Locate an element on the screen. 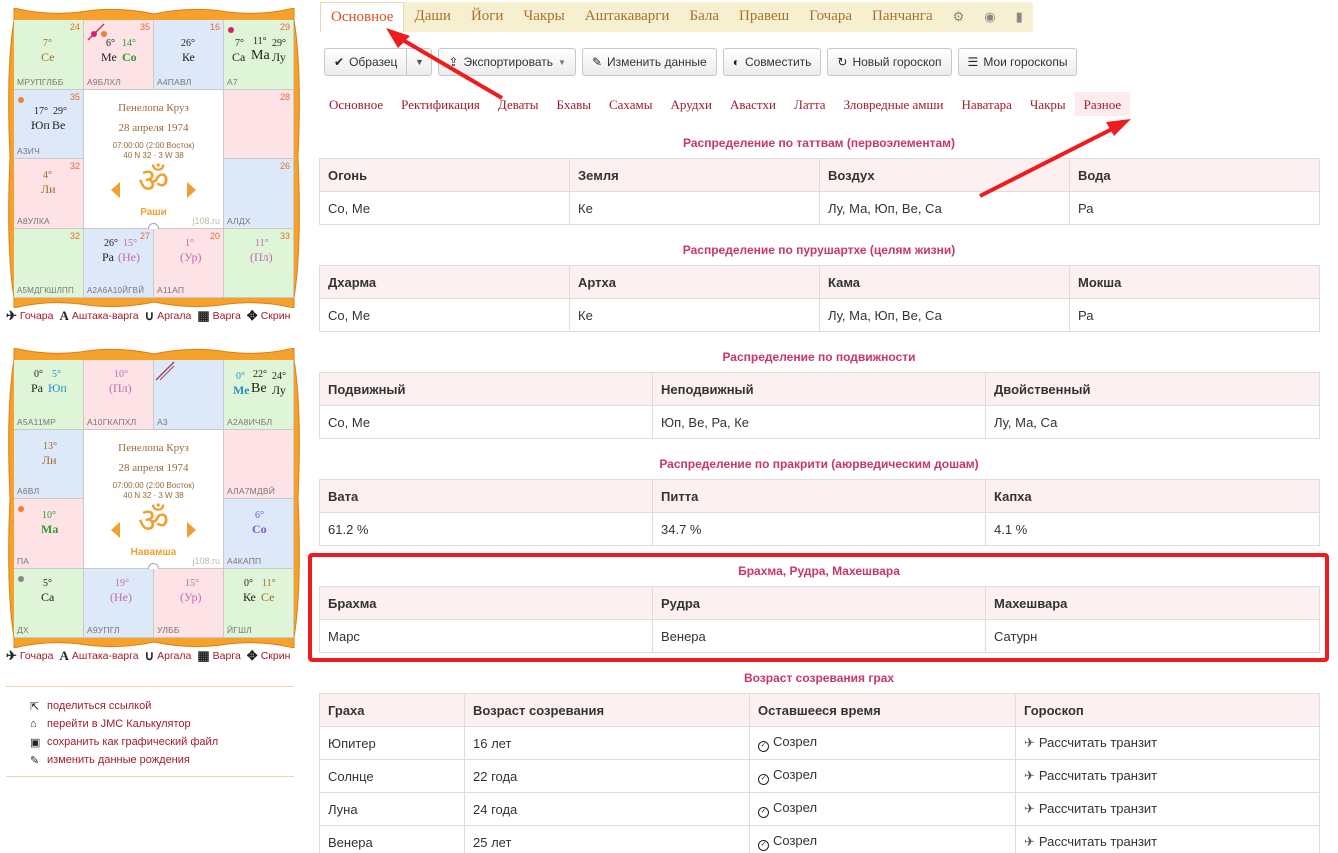 This screenshot has height=853, width=1338. person-name: Пенелопа Круз is located at coordinates (153, 107).